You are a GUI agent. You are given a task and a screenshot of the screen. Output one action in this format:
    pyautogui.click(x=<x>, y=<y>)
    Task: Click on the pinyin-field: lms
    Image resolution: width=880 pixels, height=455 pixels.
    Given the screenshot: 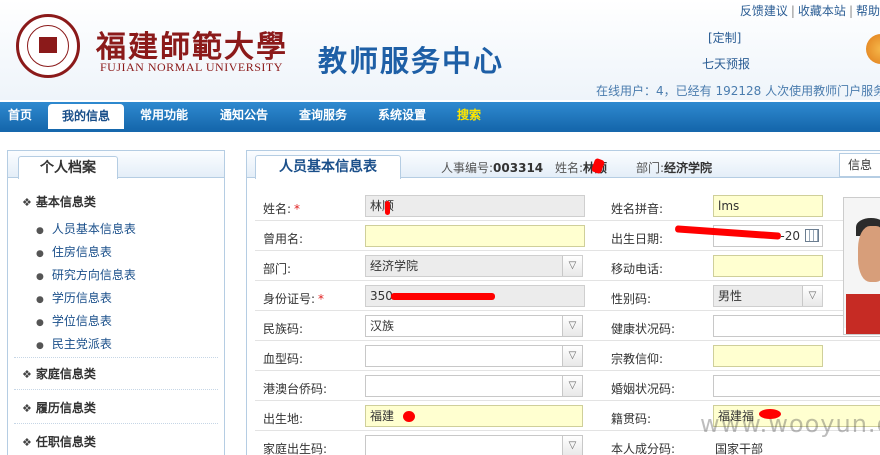 What is the action you would take?
    pyautogui.click(x=768, y=206)
    